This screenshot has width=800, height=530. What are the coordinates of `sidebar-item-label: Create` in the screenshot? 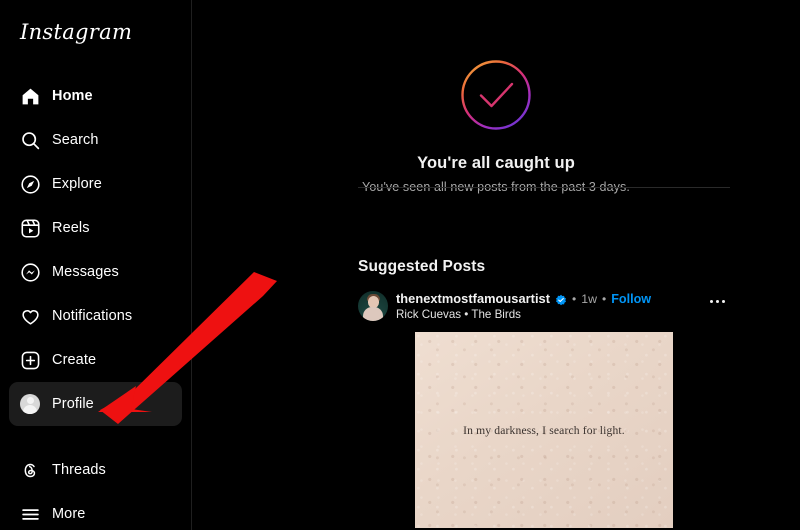 It's located at (74, 360).